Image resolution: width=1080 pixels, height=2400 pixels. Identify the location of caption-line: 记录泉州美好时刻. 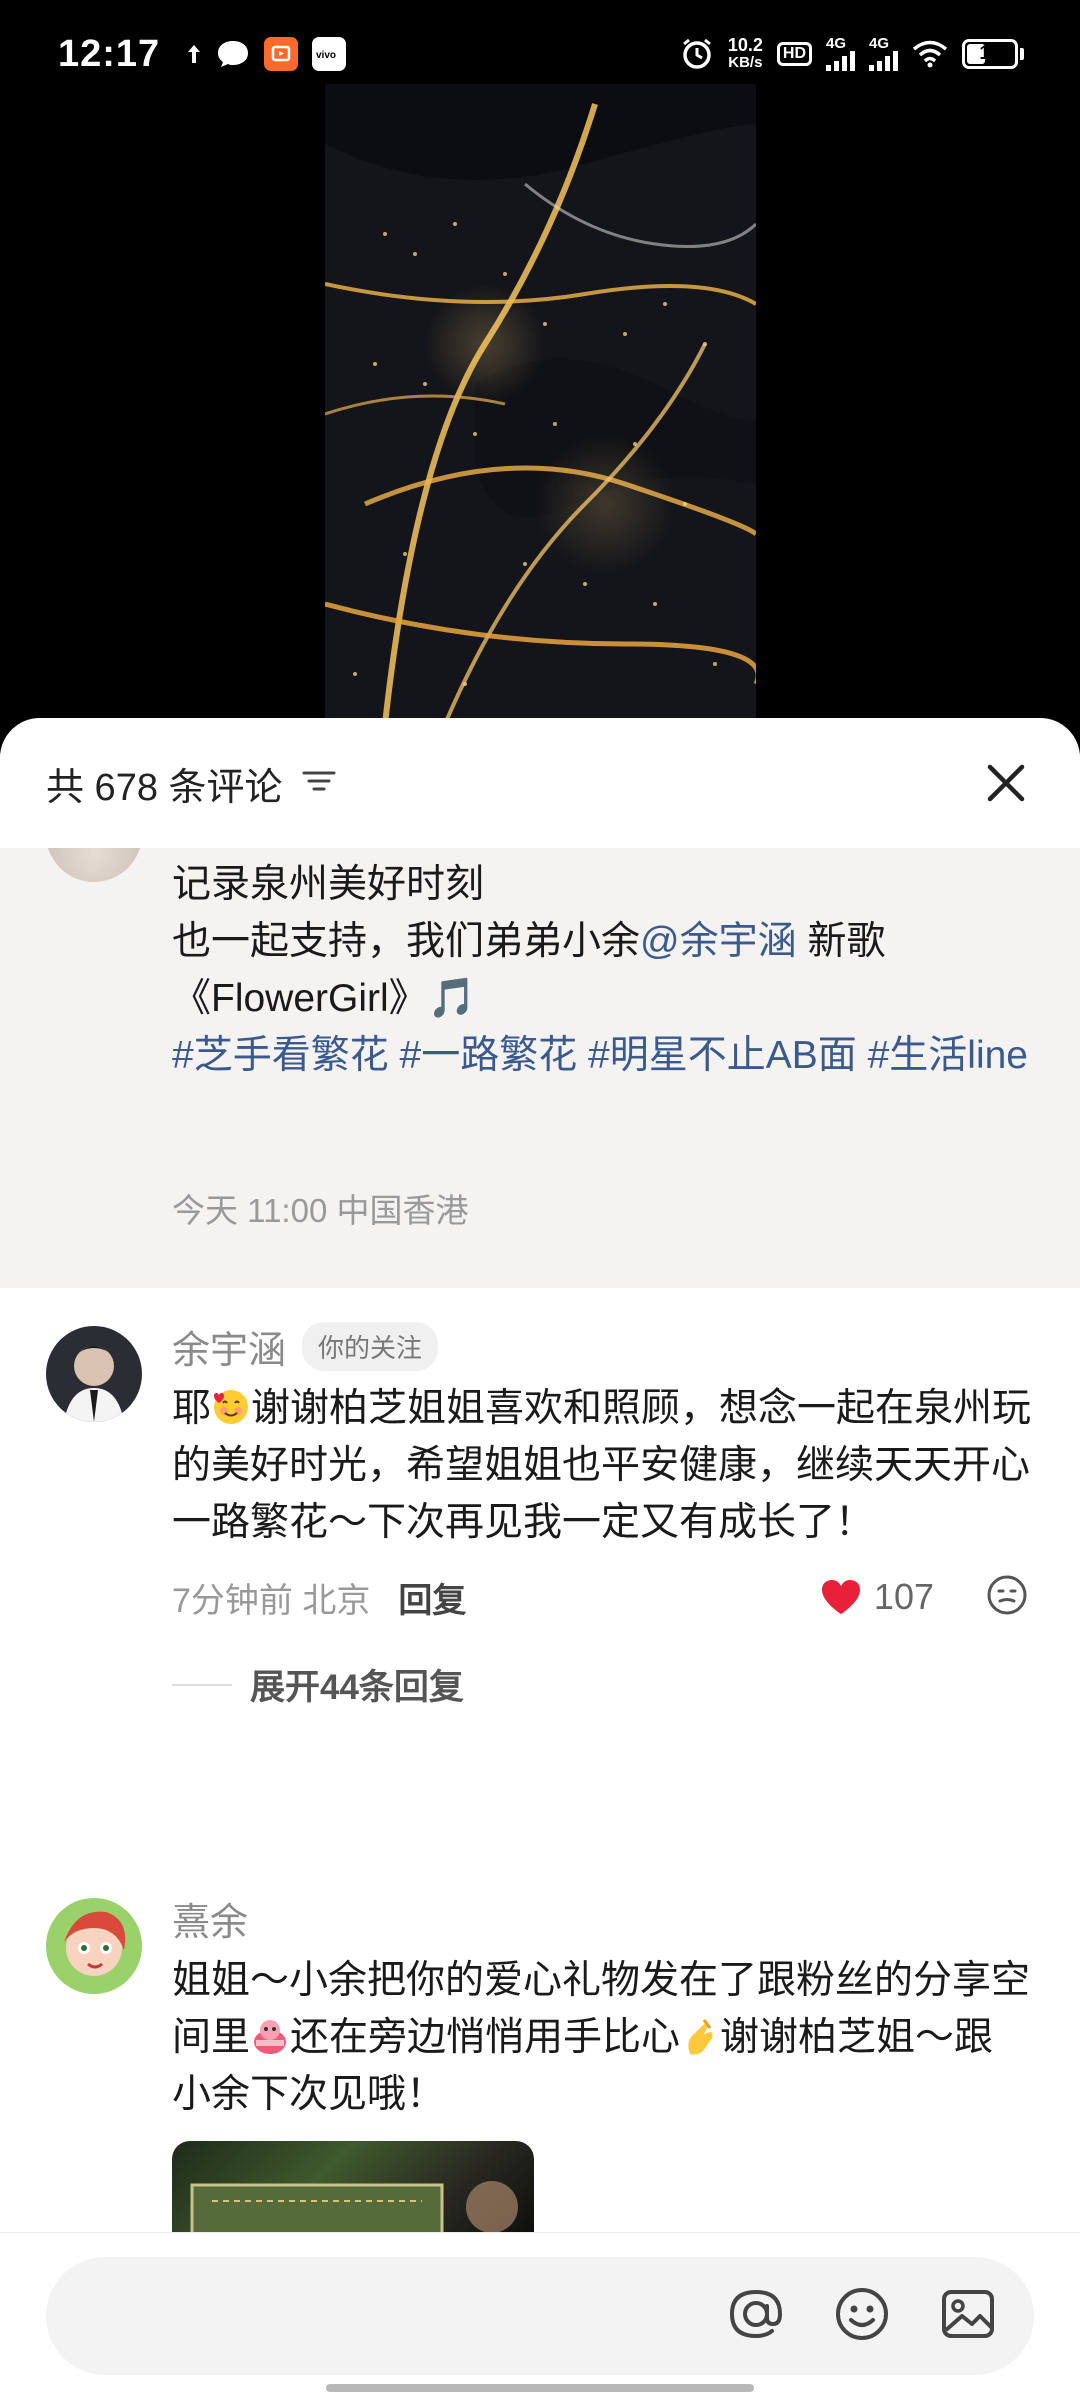
(328, 884).